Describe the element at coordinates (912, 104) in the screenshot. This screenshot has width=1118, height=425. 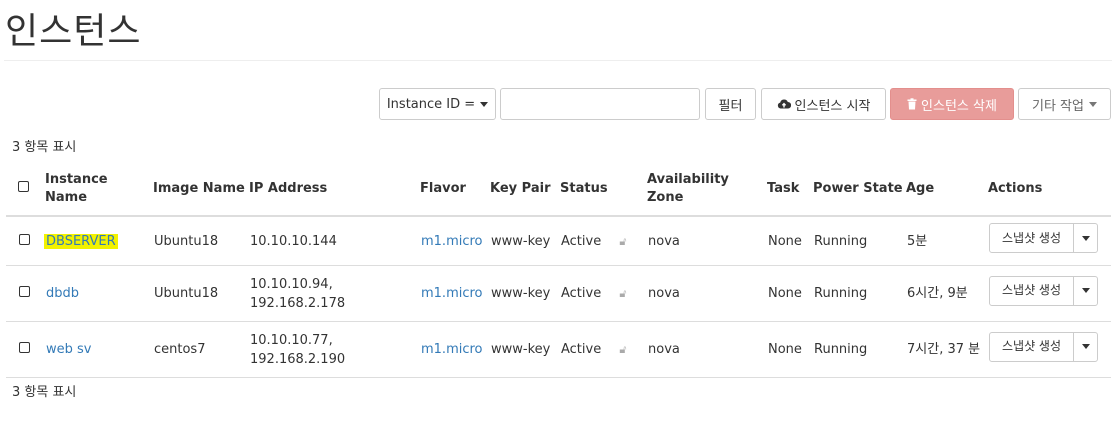
I see `trash-icon` at that location.